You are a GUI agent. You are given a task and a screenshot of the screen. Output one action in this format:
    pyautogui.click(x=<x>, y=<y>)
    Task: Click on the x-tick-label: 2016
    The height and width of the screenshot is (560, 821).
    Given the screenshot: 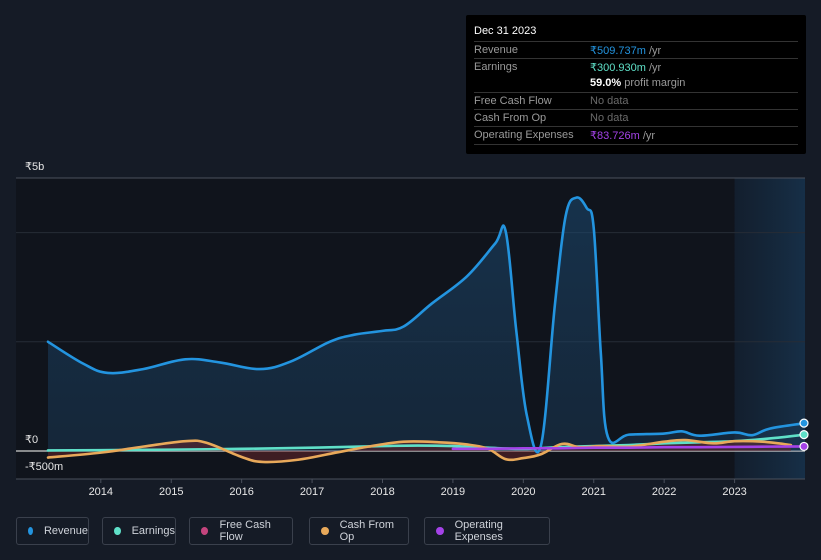 What is the action you would take?
    pyautogui.click(x=241, y=492)
    